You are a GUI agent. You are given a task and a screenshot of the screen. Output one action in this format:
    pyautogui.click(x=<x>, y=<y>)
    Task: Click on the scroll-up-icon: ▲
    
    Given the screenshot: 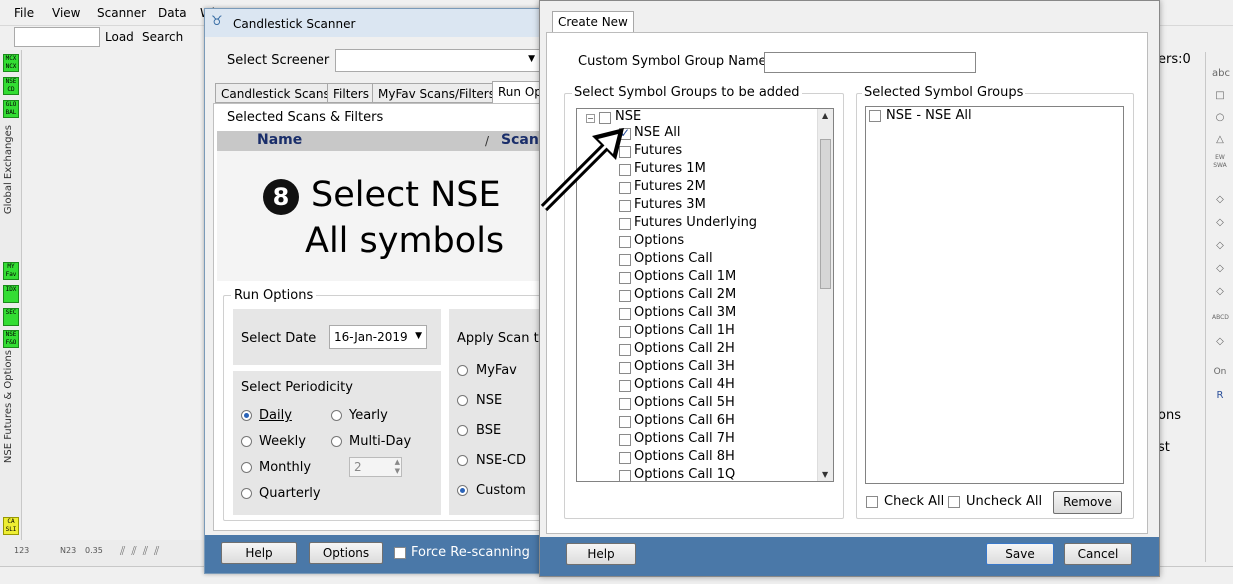 What is the action you would take?
    pyautogui.click(x=825, y=115)
    